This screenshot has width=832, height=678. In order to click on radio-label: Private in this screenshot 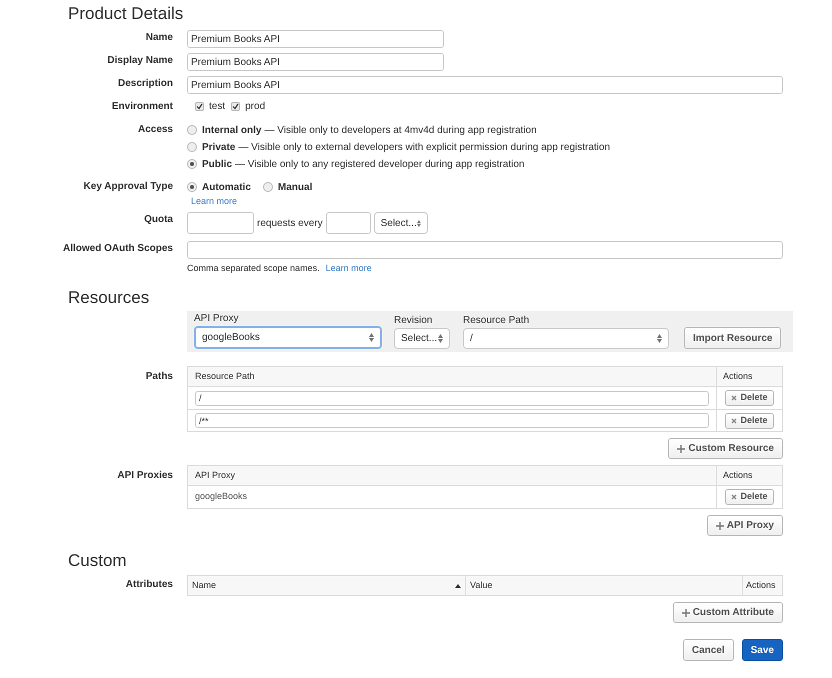, I will do `click(219, 147)`.